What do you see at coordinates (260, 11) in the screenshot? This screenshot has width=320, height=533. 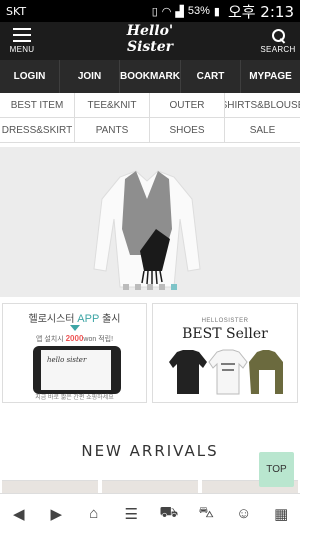 I see `clock: 오후 2:13` at bounding box center [260, 11].